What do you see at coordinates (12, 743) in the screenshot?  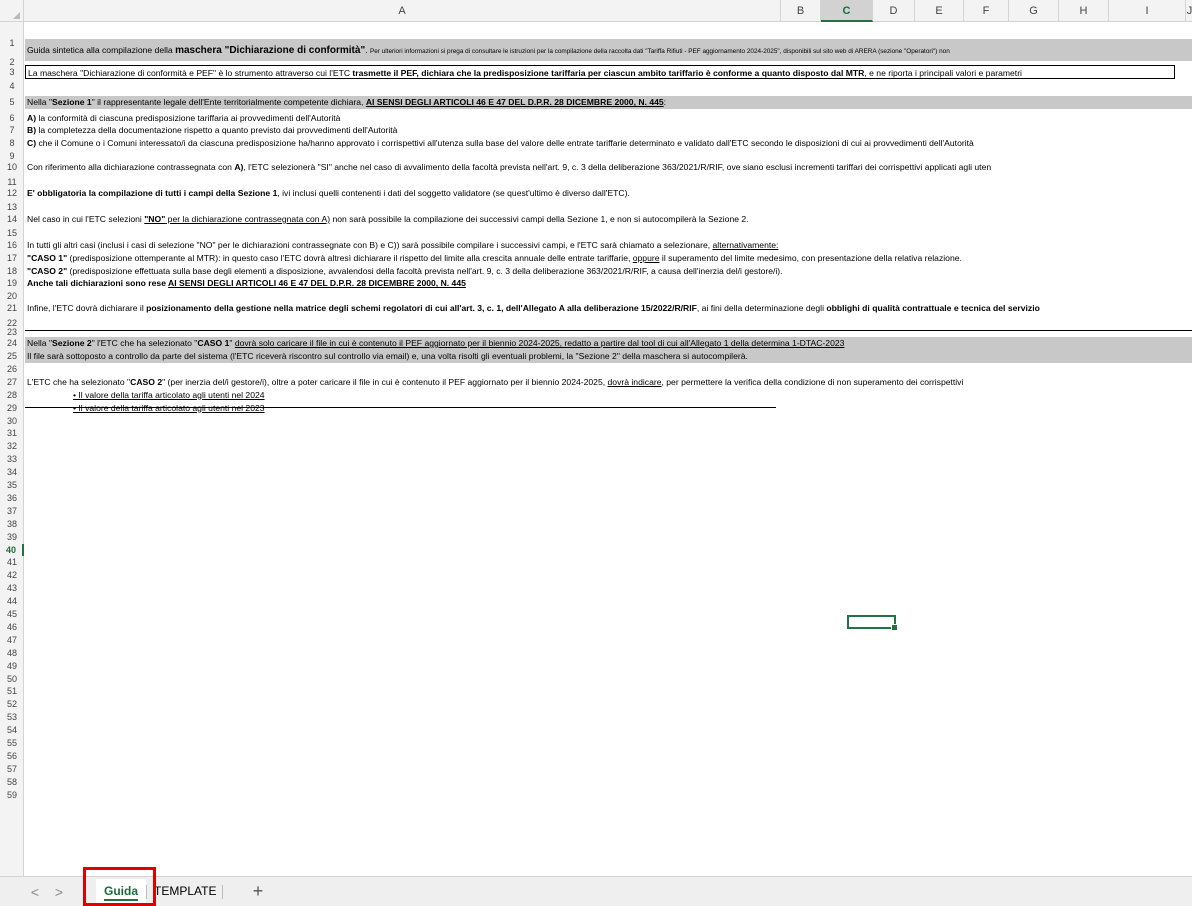 I see `row-header-55: 55` at bounding box center [12, 743].